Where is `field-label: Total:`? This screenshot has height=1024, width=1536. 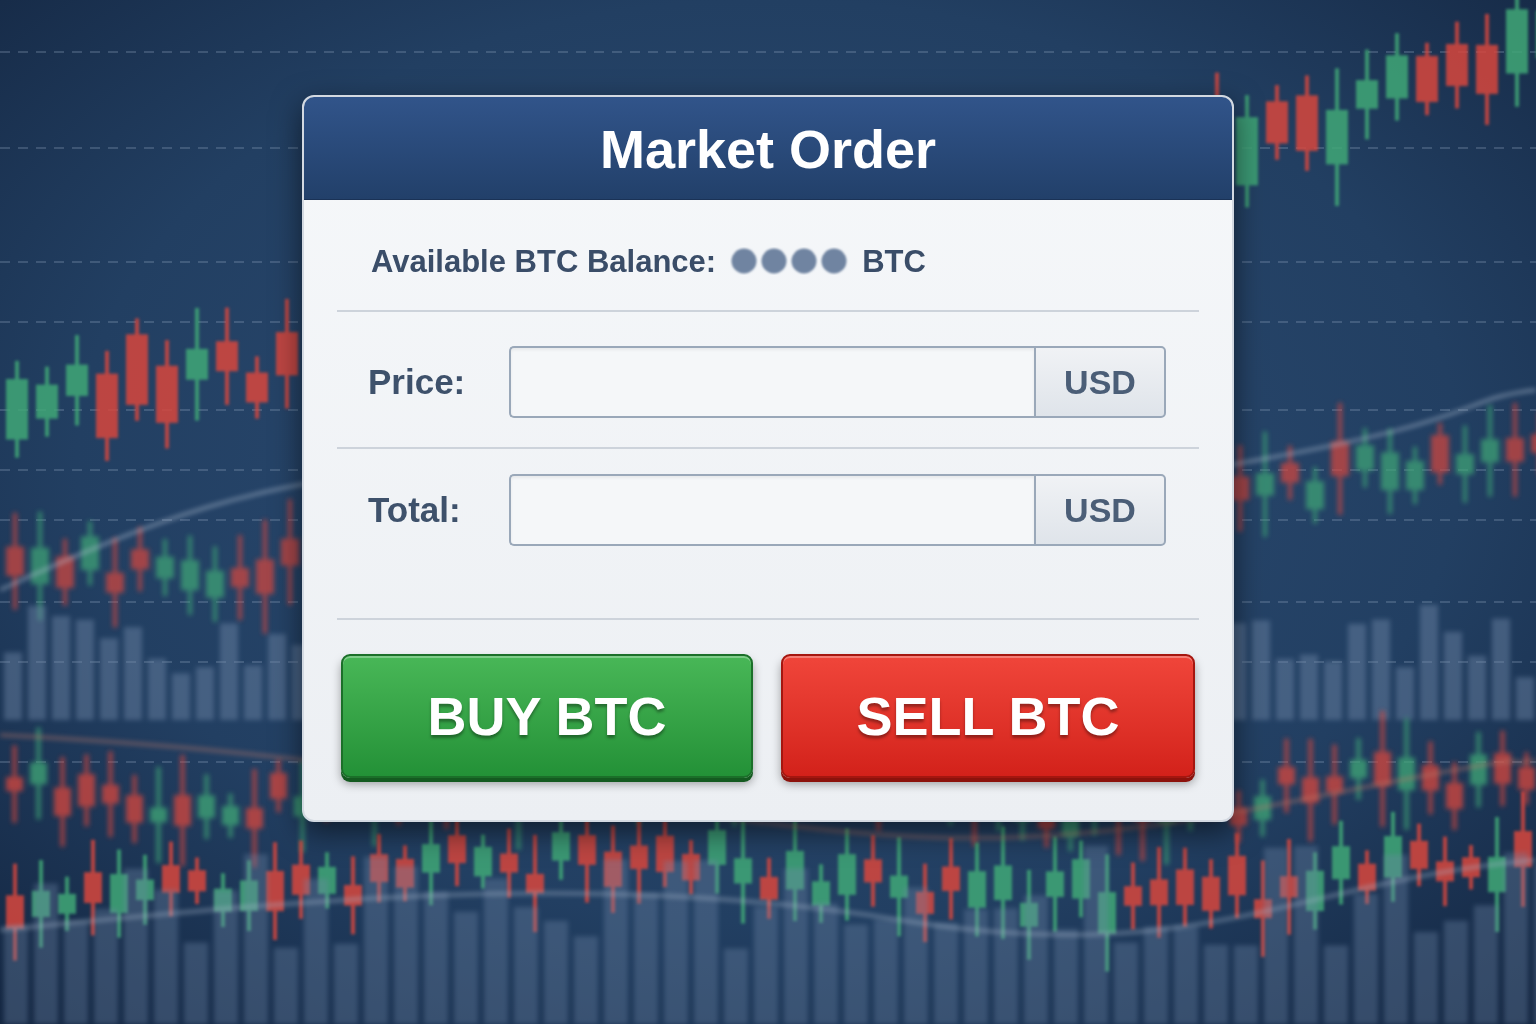
field-label: Total: is located at coordinates (415, 509).